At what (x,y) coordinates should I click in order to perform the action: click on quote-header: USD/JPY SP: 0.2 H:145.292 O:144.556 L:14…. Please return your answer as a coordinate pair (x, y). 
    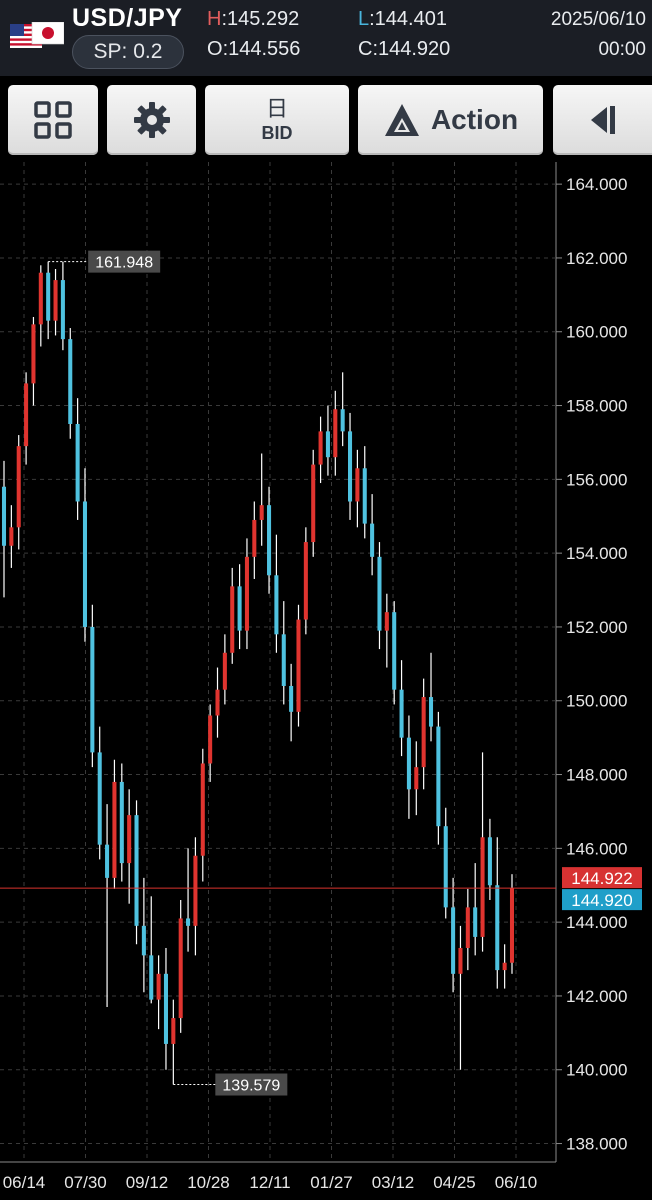
    Looking at the image, I should click on (326, 38).